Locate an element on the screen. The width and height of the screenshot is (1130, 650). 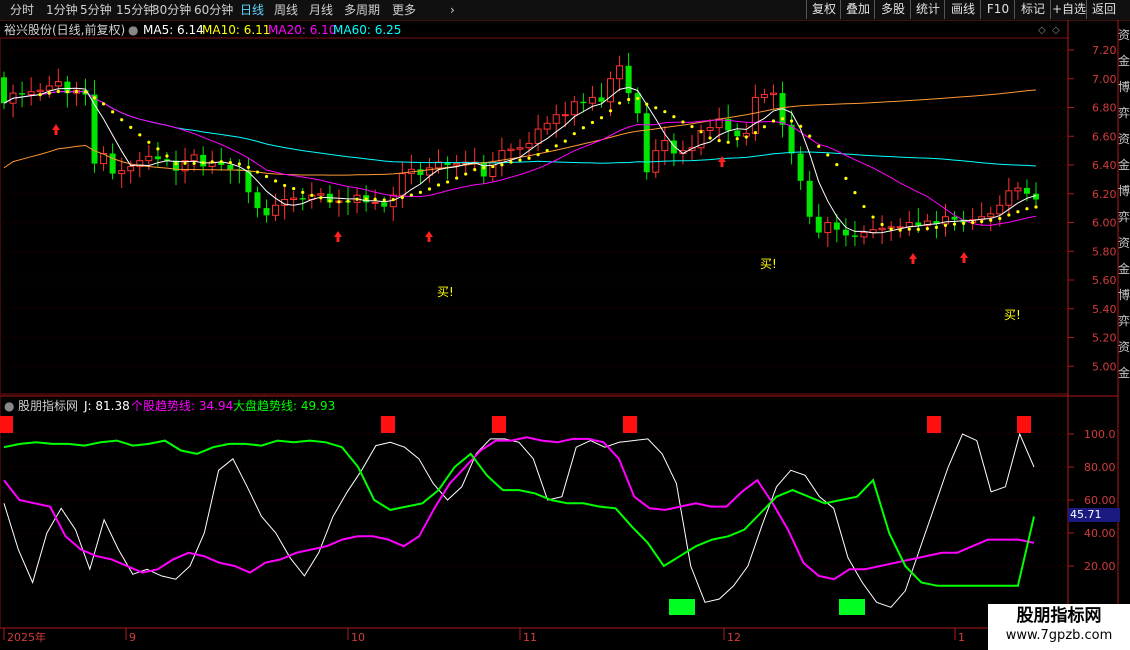
price-tick-label: 5.60 is located at coordinates (1104, 280).